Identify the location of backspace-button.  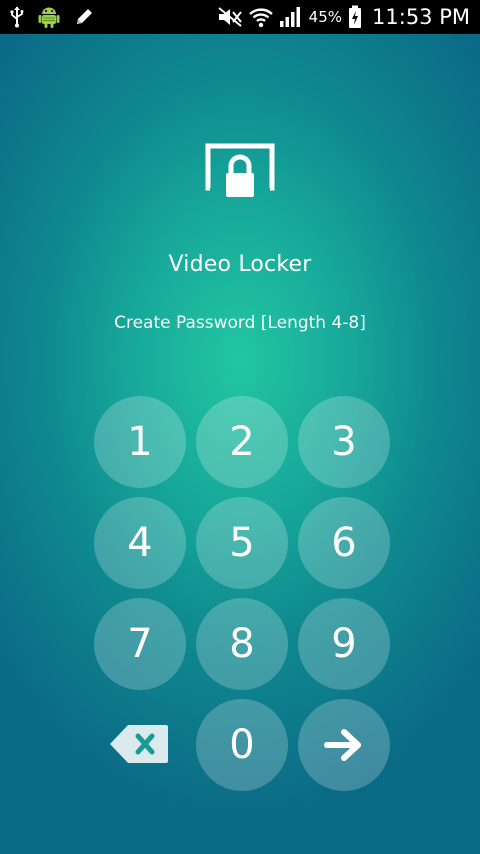
(139, 744).